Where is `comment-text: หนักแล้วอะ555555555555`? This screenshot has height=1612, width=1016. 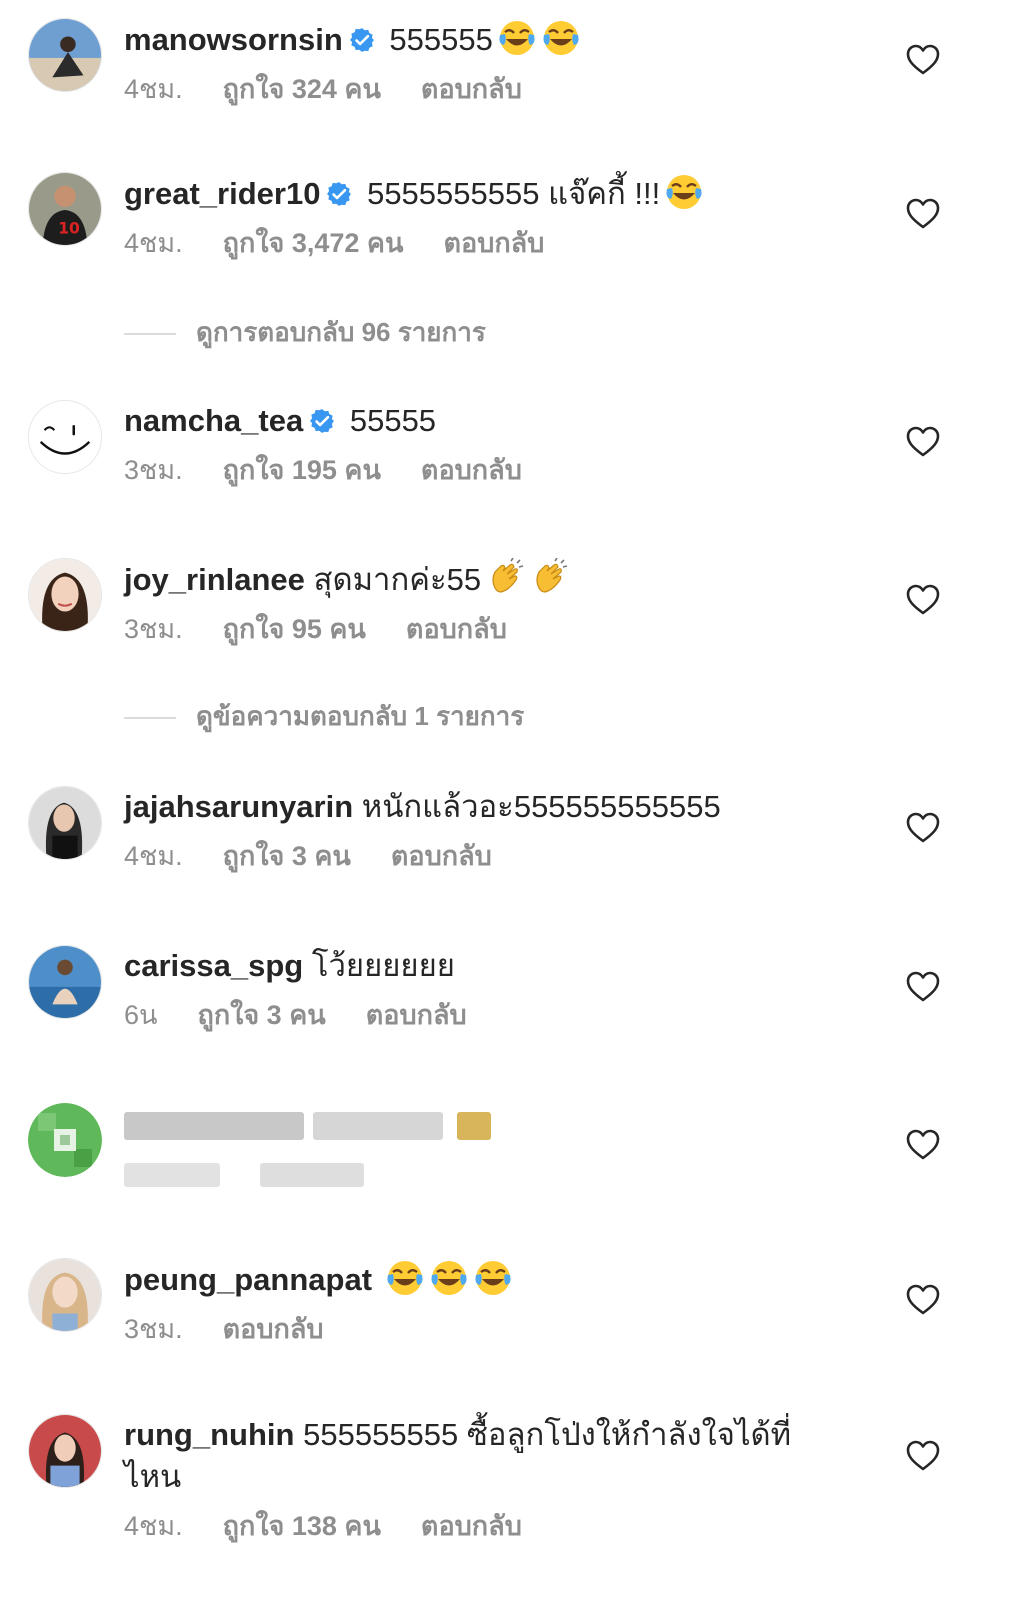
comment-text: หนักแล้วอะ555555555555 is located at coordinates (541, 806).